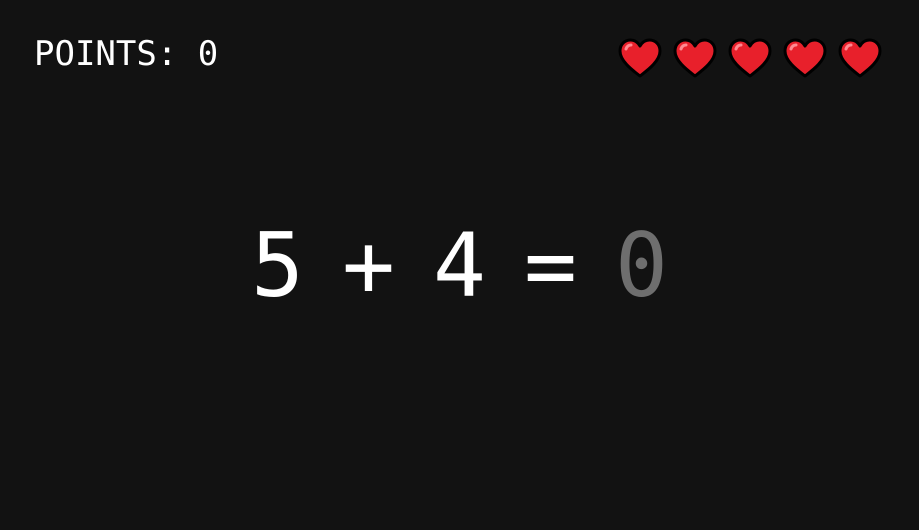  I want to click on points-display: POINTS: 0, so click(126, 54).